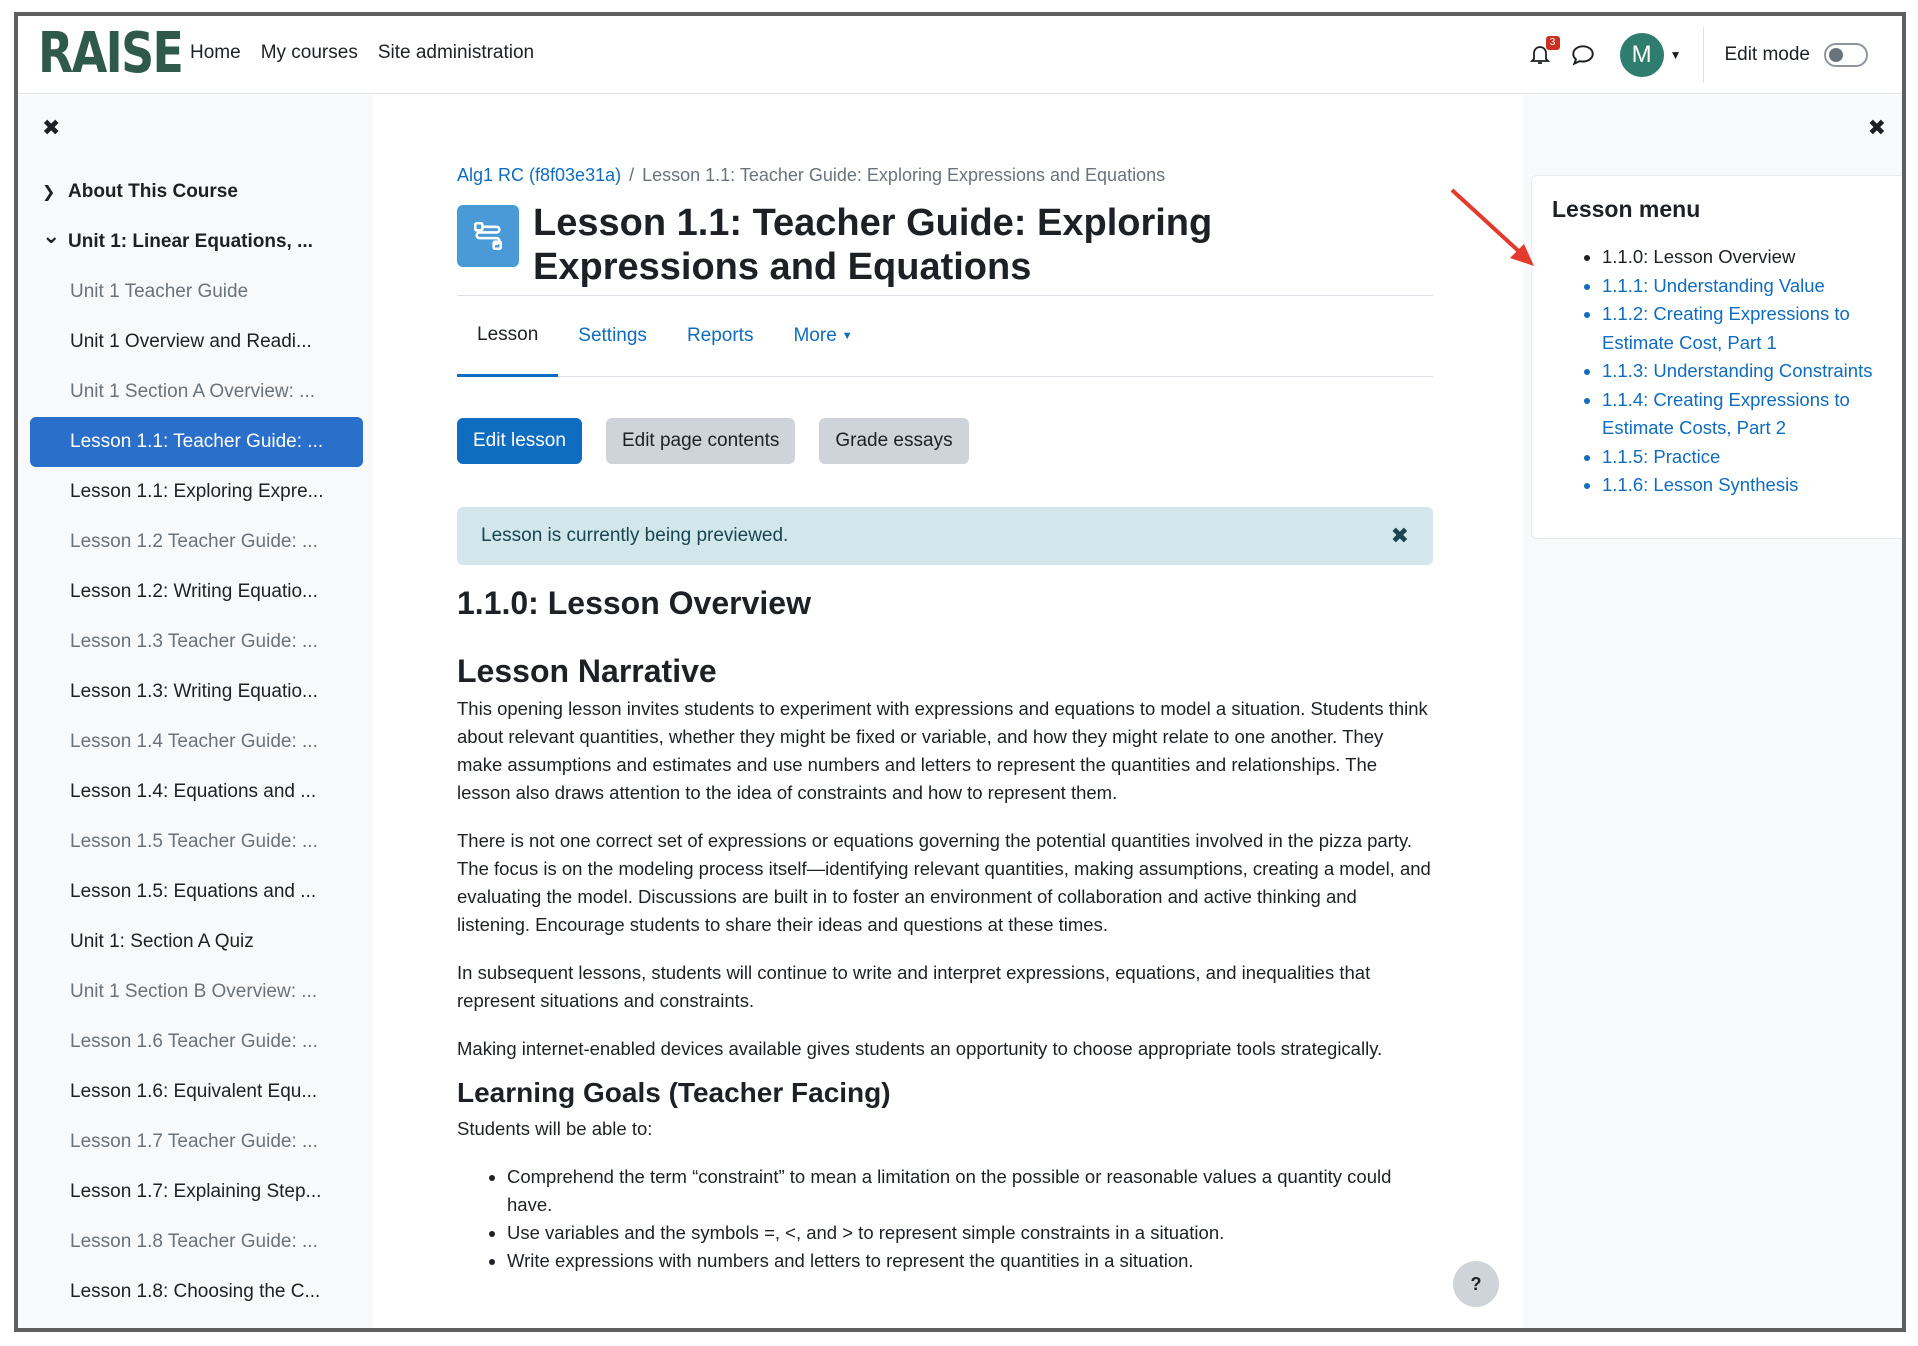  I want to click on lesson-menu-item: 1.1.3: Understanding Constraints, so click(1745, 371).